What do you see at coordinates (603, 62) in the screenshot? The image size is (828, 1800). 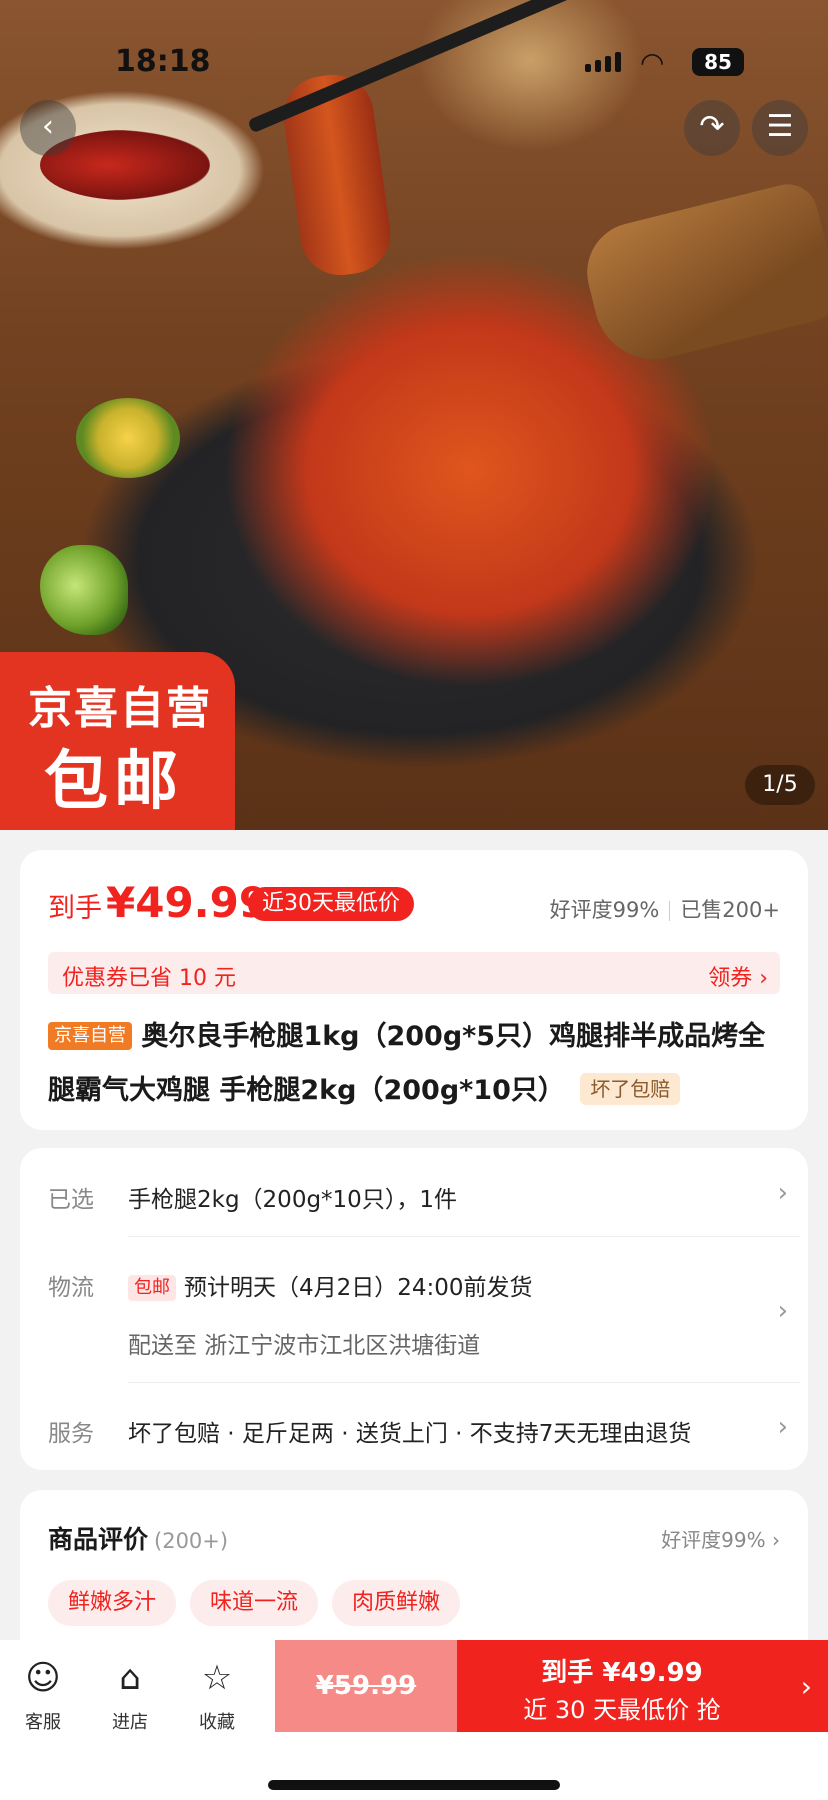 I see `signal-icon` at bounding box center [603, 62].